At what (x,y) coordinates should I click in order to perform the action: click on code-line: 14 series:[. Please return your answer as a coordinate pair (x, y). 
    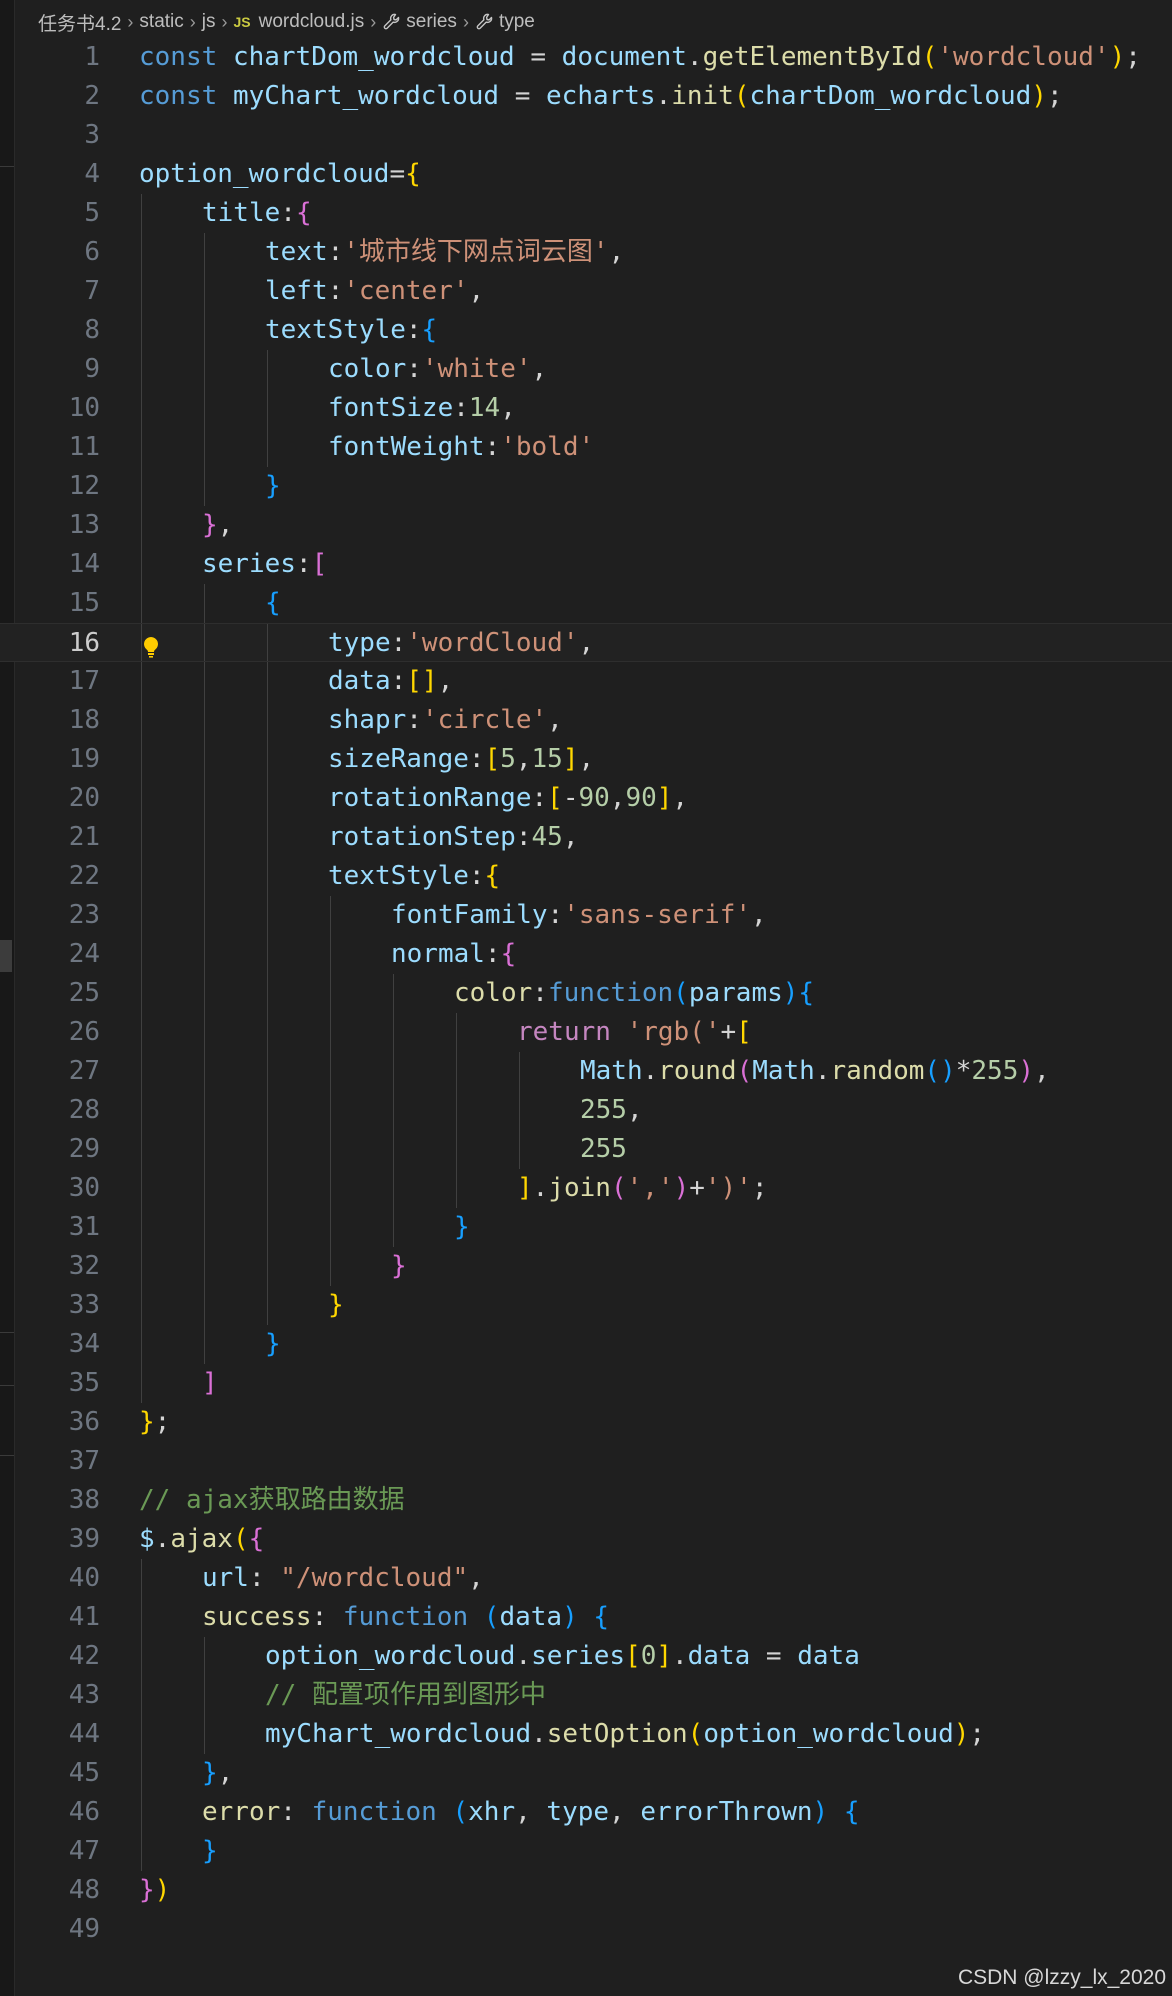
    Looking at the image, I should click on (586, 564).